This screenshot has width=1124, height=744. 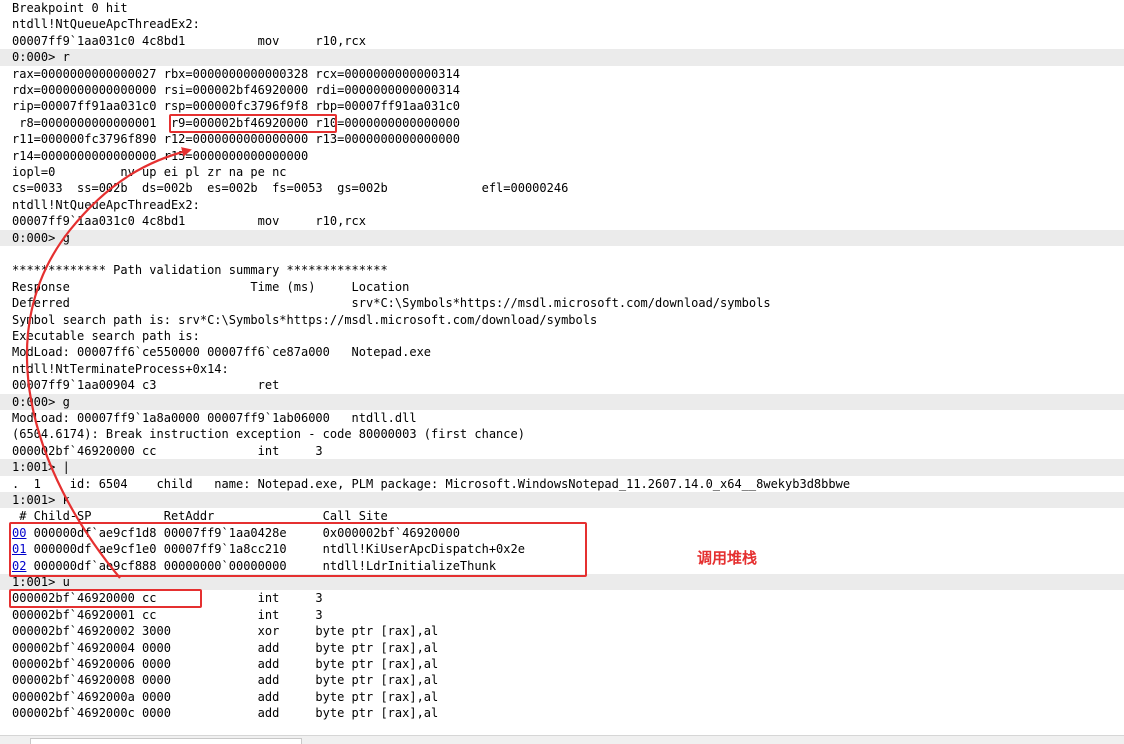 What do you see at coordinates (253, 123) in the screenshot?
I see `r9-highlight-box` at bounding box center [253, 123].